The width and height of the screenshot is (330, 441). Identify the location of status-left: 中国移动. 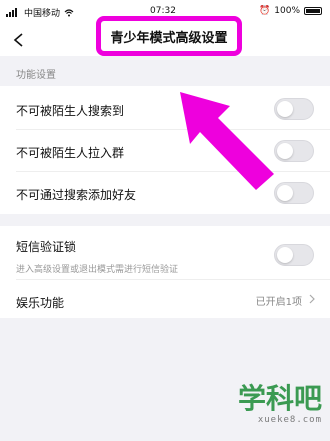
(40, 12).